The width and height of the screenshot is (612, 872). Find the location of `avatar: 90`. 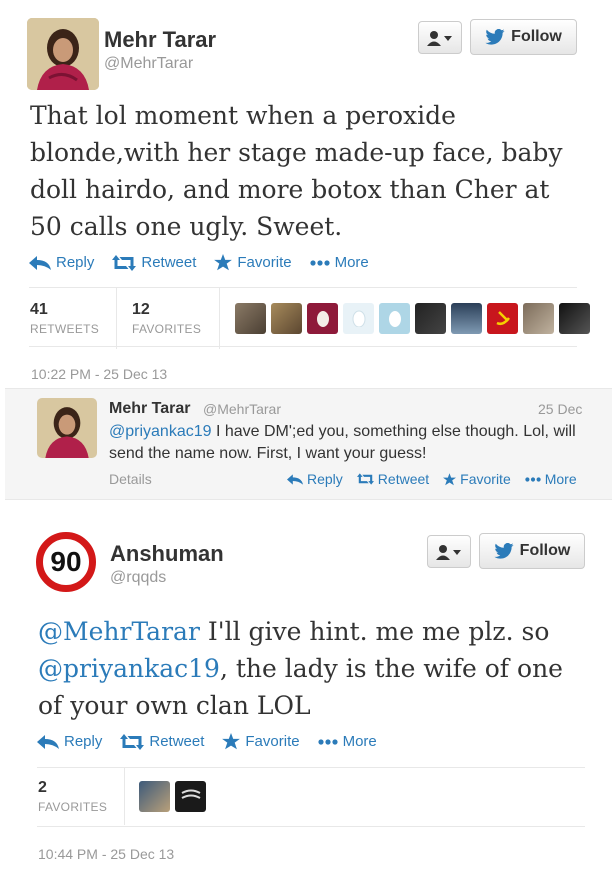

avatar: 90 is located at coordinates (66, 562).